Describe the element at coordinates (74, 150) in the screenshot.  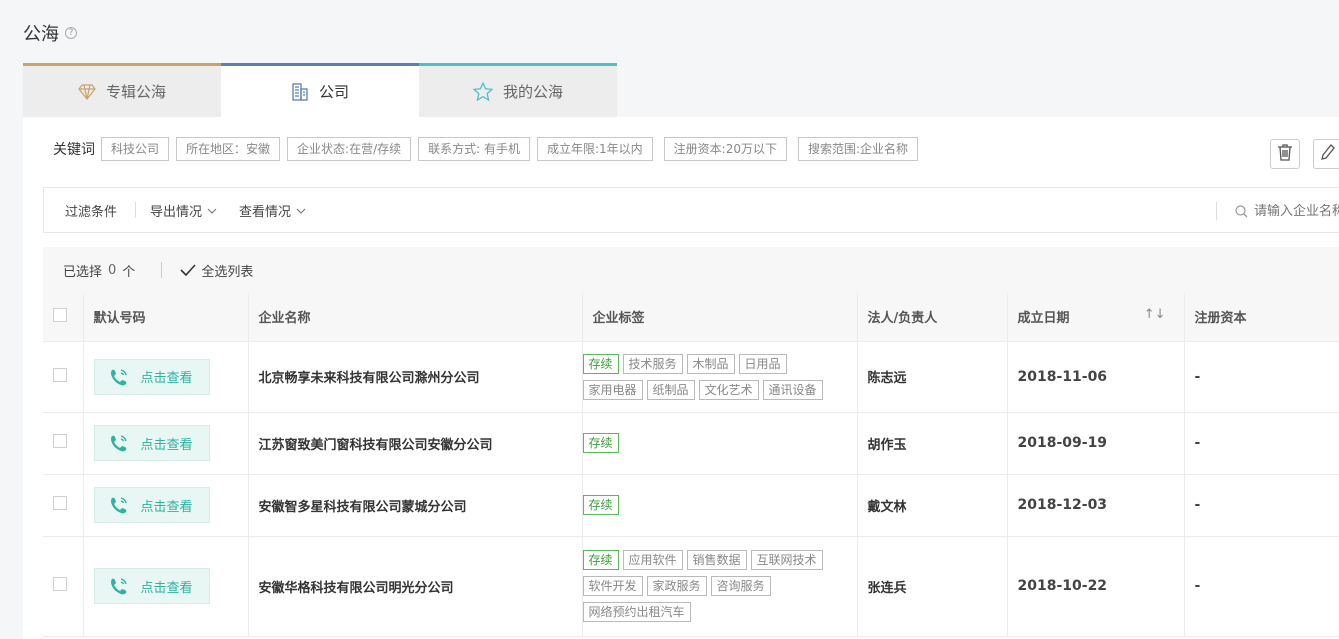
I see `keyword-label: 关键词` at that location.